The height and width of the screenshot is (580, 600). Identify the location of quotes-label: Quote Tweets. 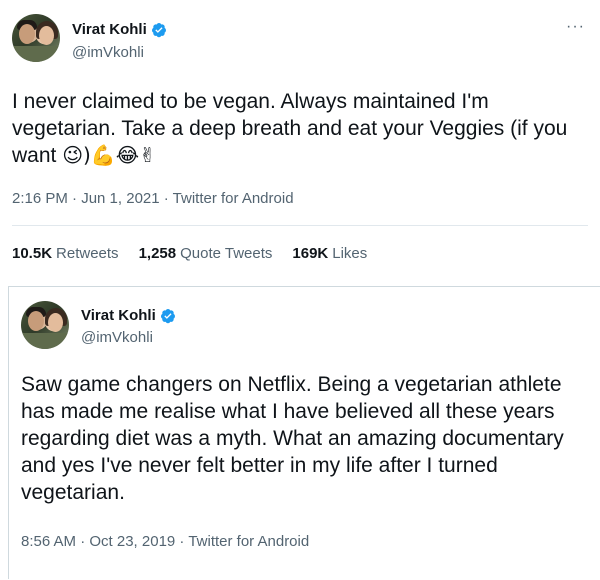
(226, 253).